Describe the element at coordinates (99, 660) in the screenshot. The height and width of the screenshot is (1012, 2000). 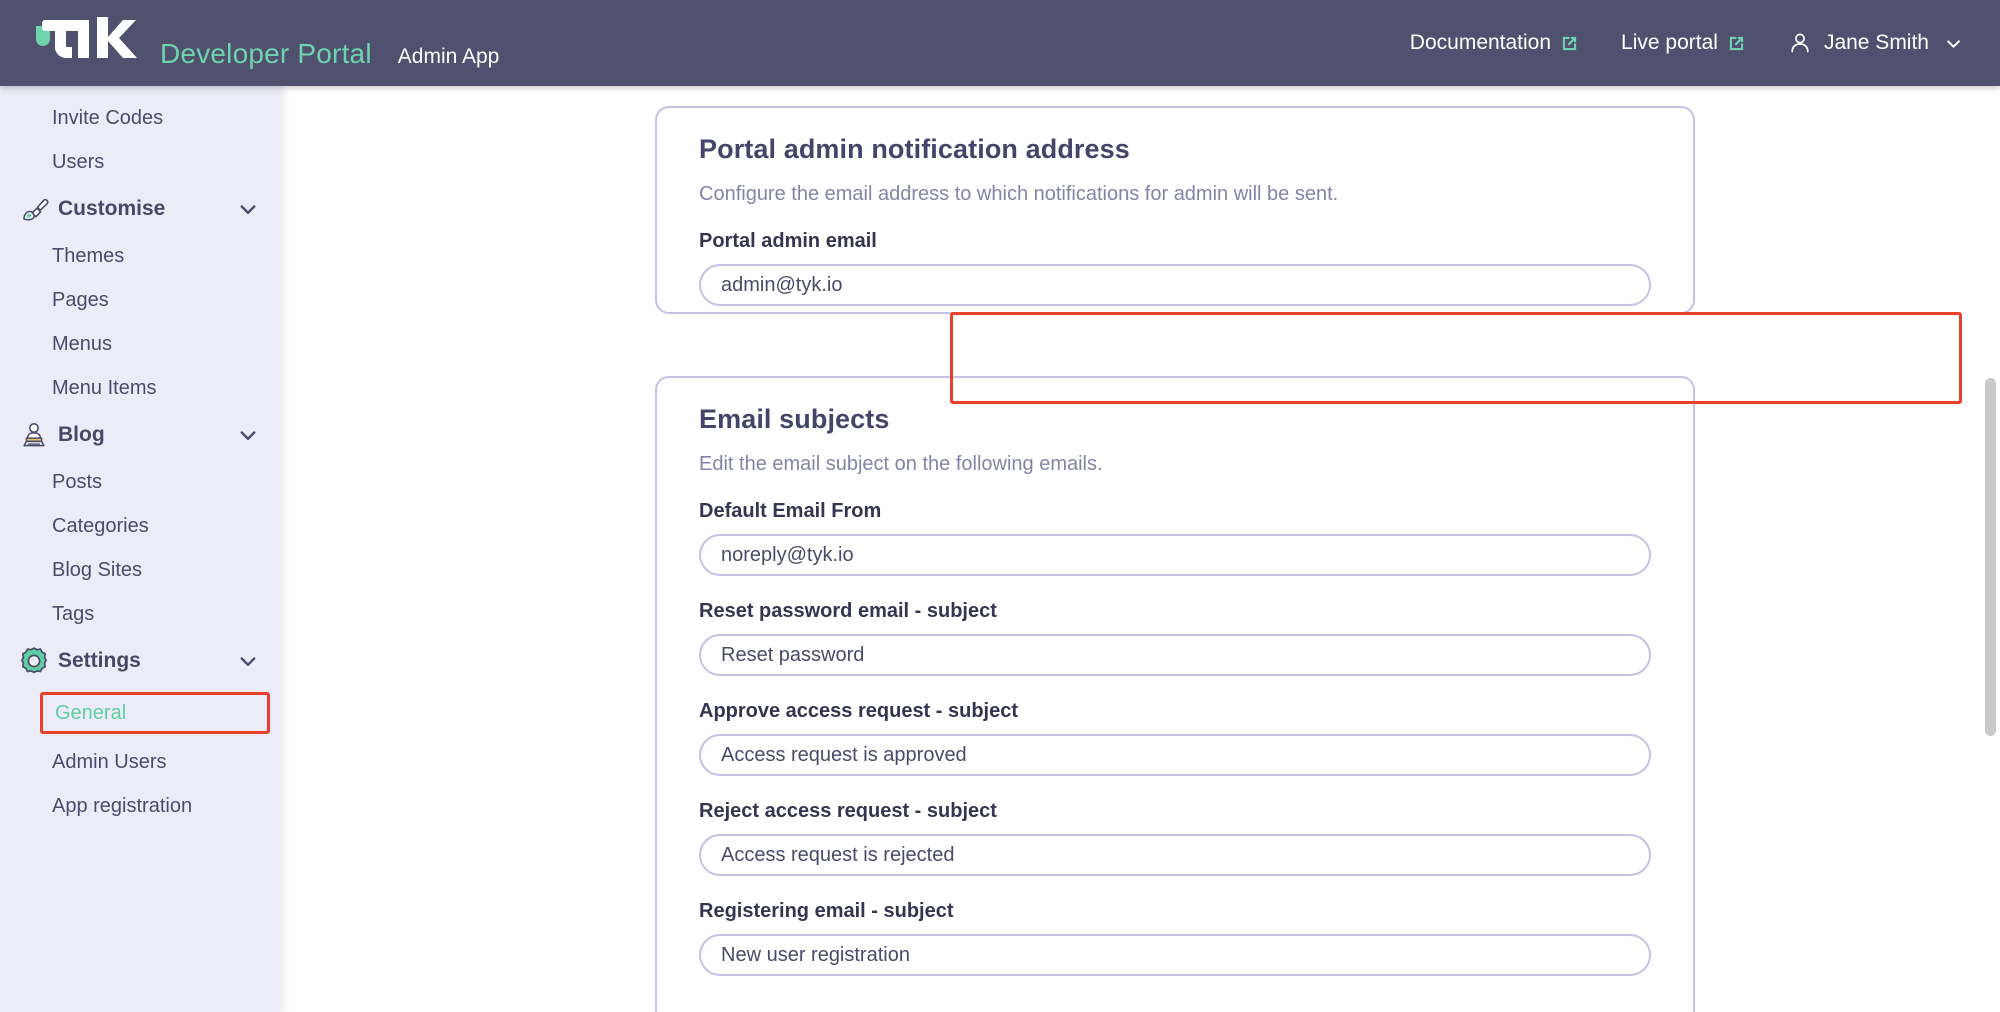
I see `sidebar-group-label: Settings` at that location.